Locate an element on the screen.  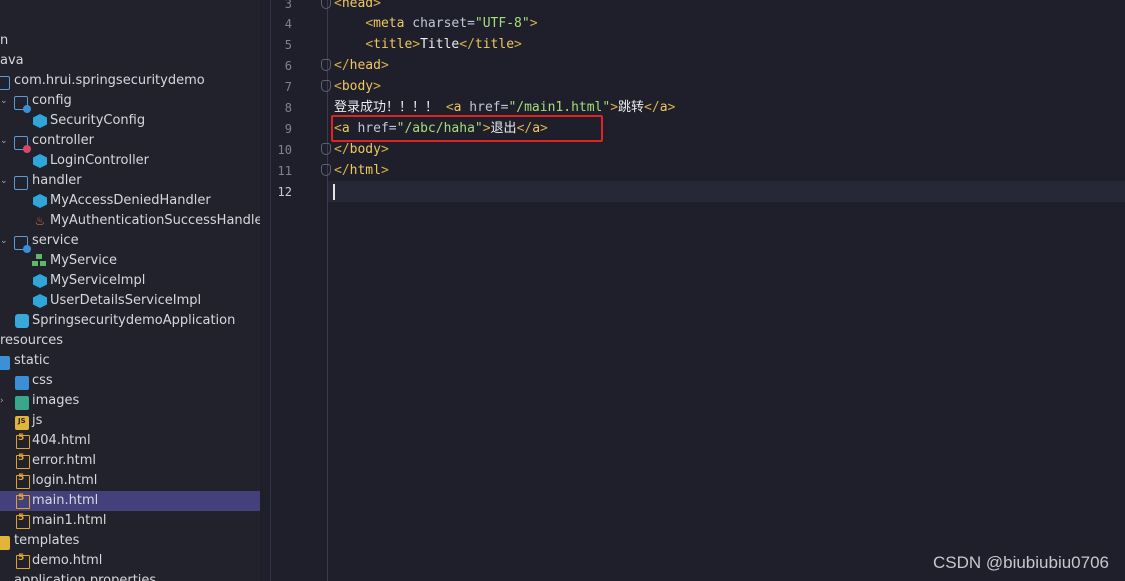
annotation-highlight-box is located at coordinates (467, 128).